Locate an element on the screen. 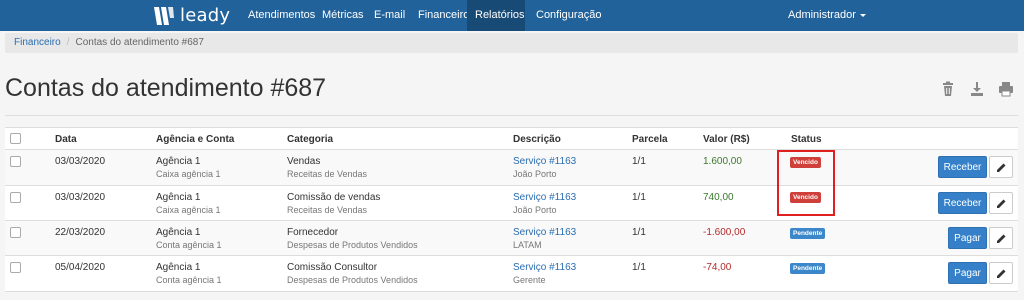  nav-item-email: E-mail is located at coordinates (389, 15).